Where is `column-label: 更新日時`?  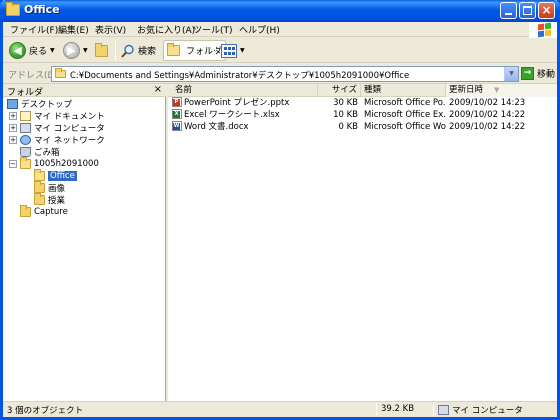 column-label: 更新日時 is located at coordinates (466, 90).